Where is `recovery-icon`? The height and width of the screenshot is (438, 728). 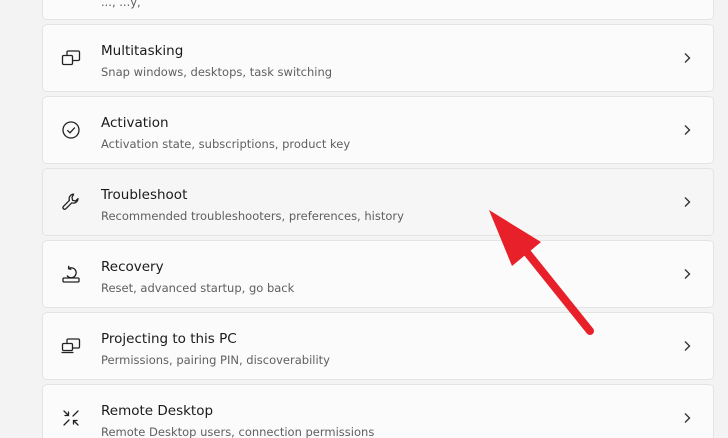 recovery-icon is located at coordinates (71, 274).